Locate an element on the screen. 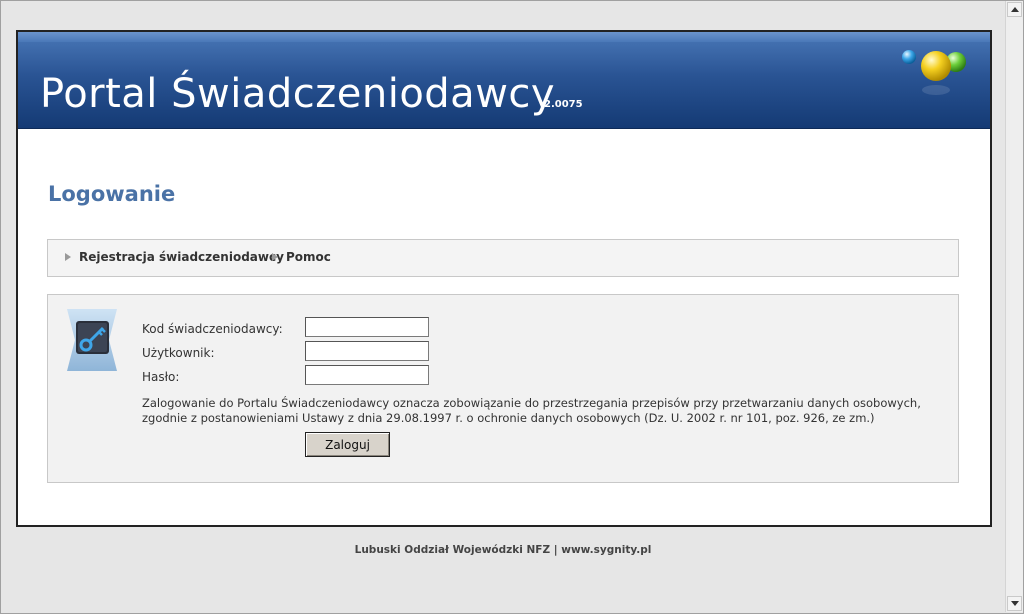 This screenshot has width=1024, height=614. username-label: Użytkownik: is located at coordinates (178, 353).